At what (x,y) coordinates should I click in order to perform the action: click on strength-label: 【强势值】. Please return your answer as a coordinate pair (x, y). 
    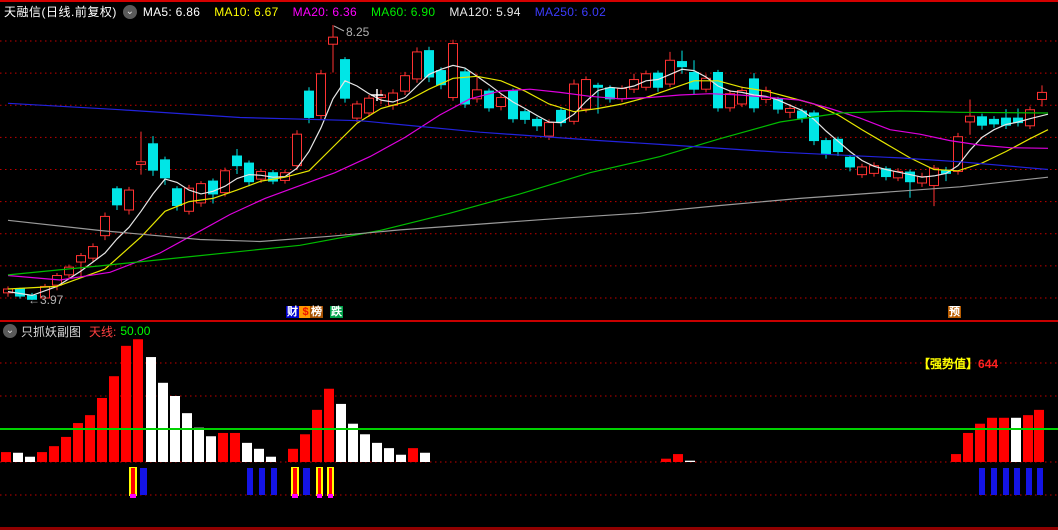
    Looking at the image, I should click on (948, 364).